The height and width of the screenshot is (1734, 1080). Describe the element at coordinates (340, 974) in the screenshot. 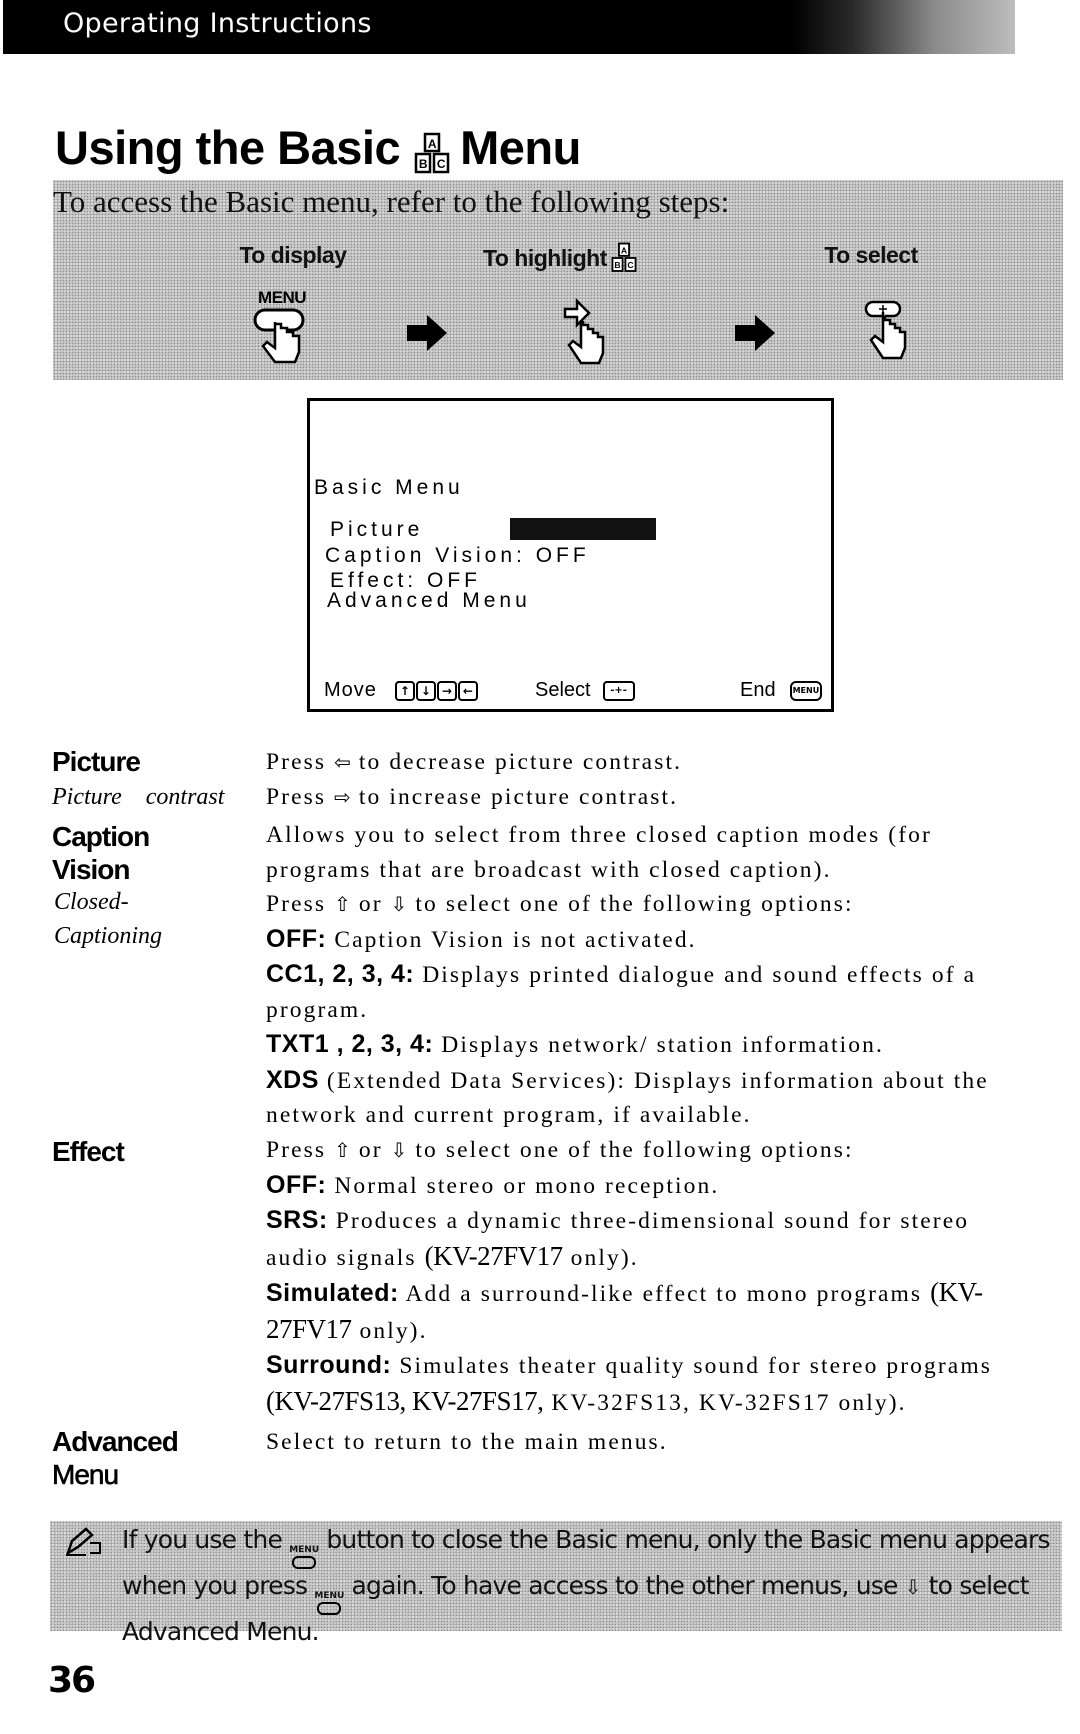

I see `option-key: CC1, 2, 3, 4:` at that location.